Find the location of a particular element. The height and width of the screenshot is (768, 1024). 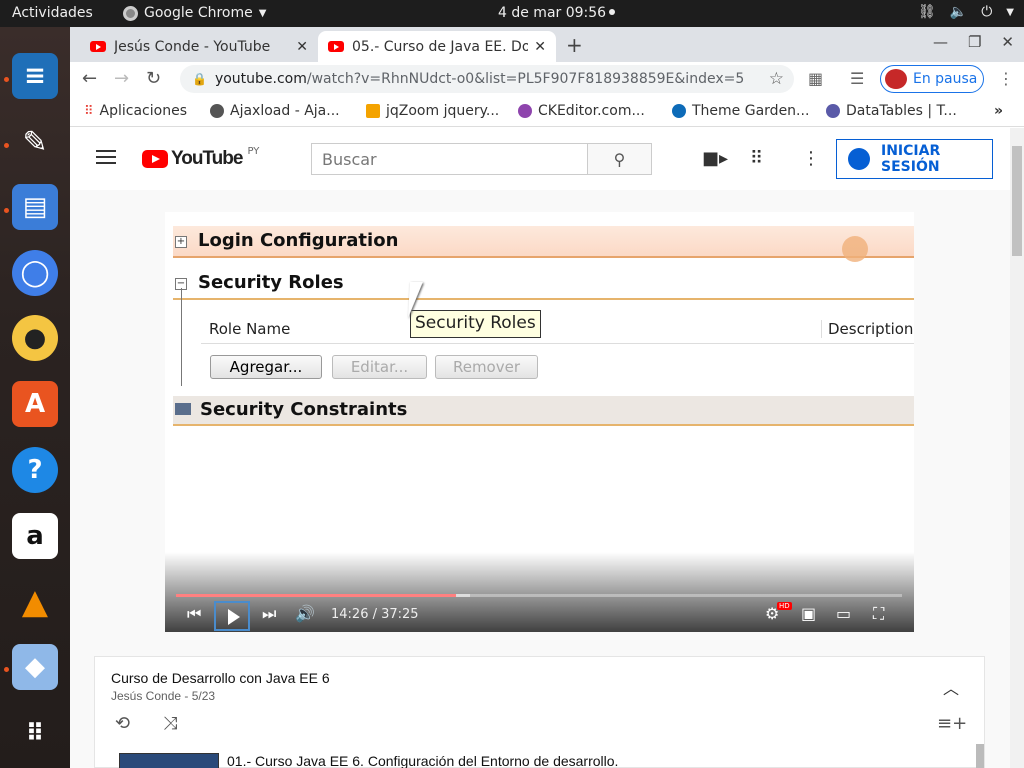

theater-mode-icon: ▭ is located at coordinates (843, 613).